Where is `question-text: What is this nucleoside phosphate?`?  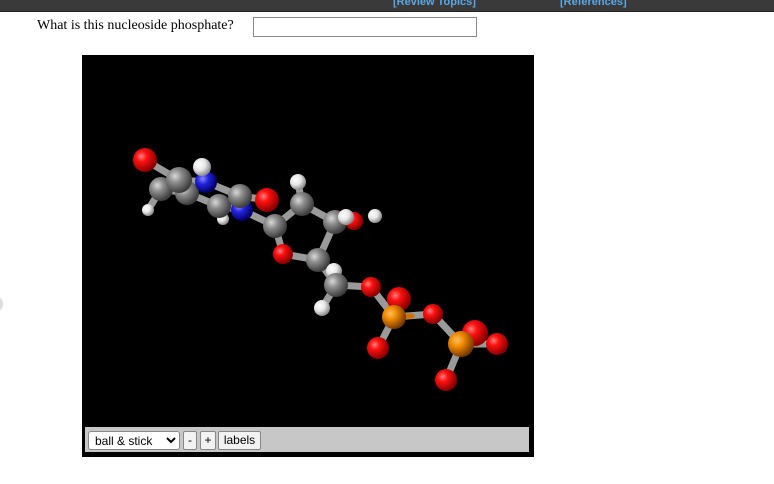 question-text: What is this nucleoside phosphate? is located at coordinates (135, 25).